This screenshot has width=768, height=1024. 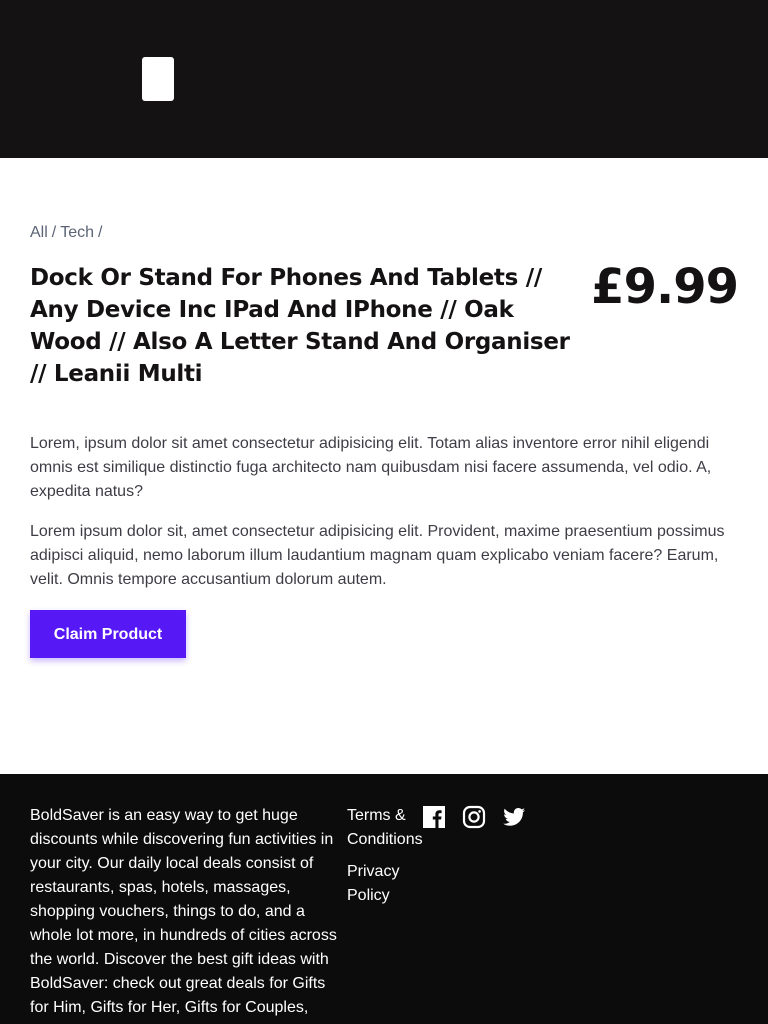 I want to click on instagram-icon, so click(x=474, y=817).